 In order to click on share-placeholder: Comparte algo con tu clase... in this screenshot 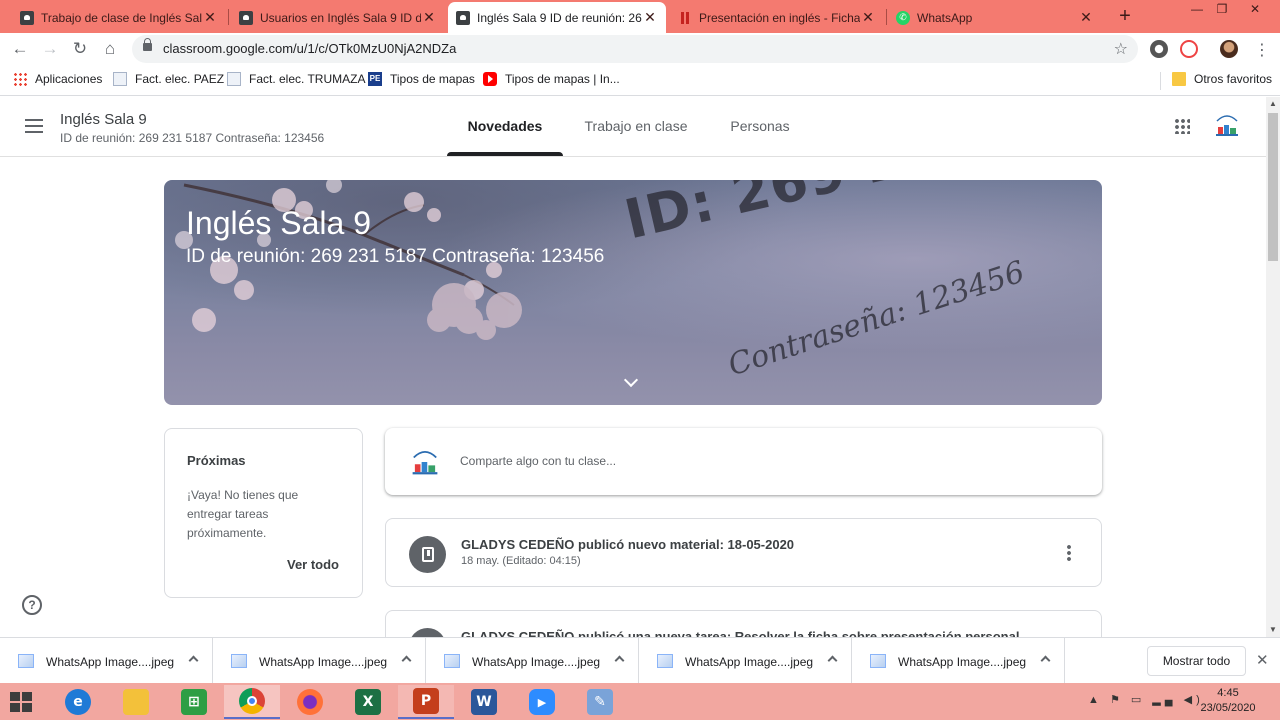, I will do `click(538, 461)`.